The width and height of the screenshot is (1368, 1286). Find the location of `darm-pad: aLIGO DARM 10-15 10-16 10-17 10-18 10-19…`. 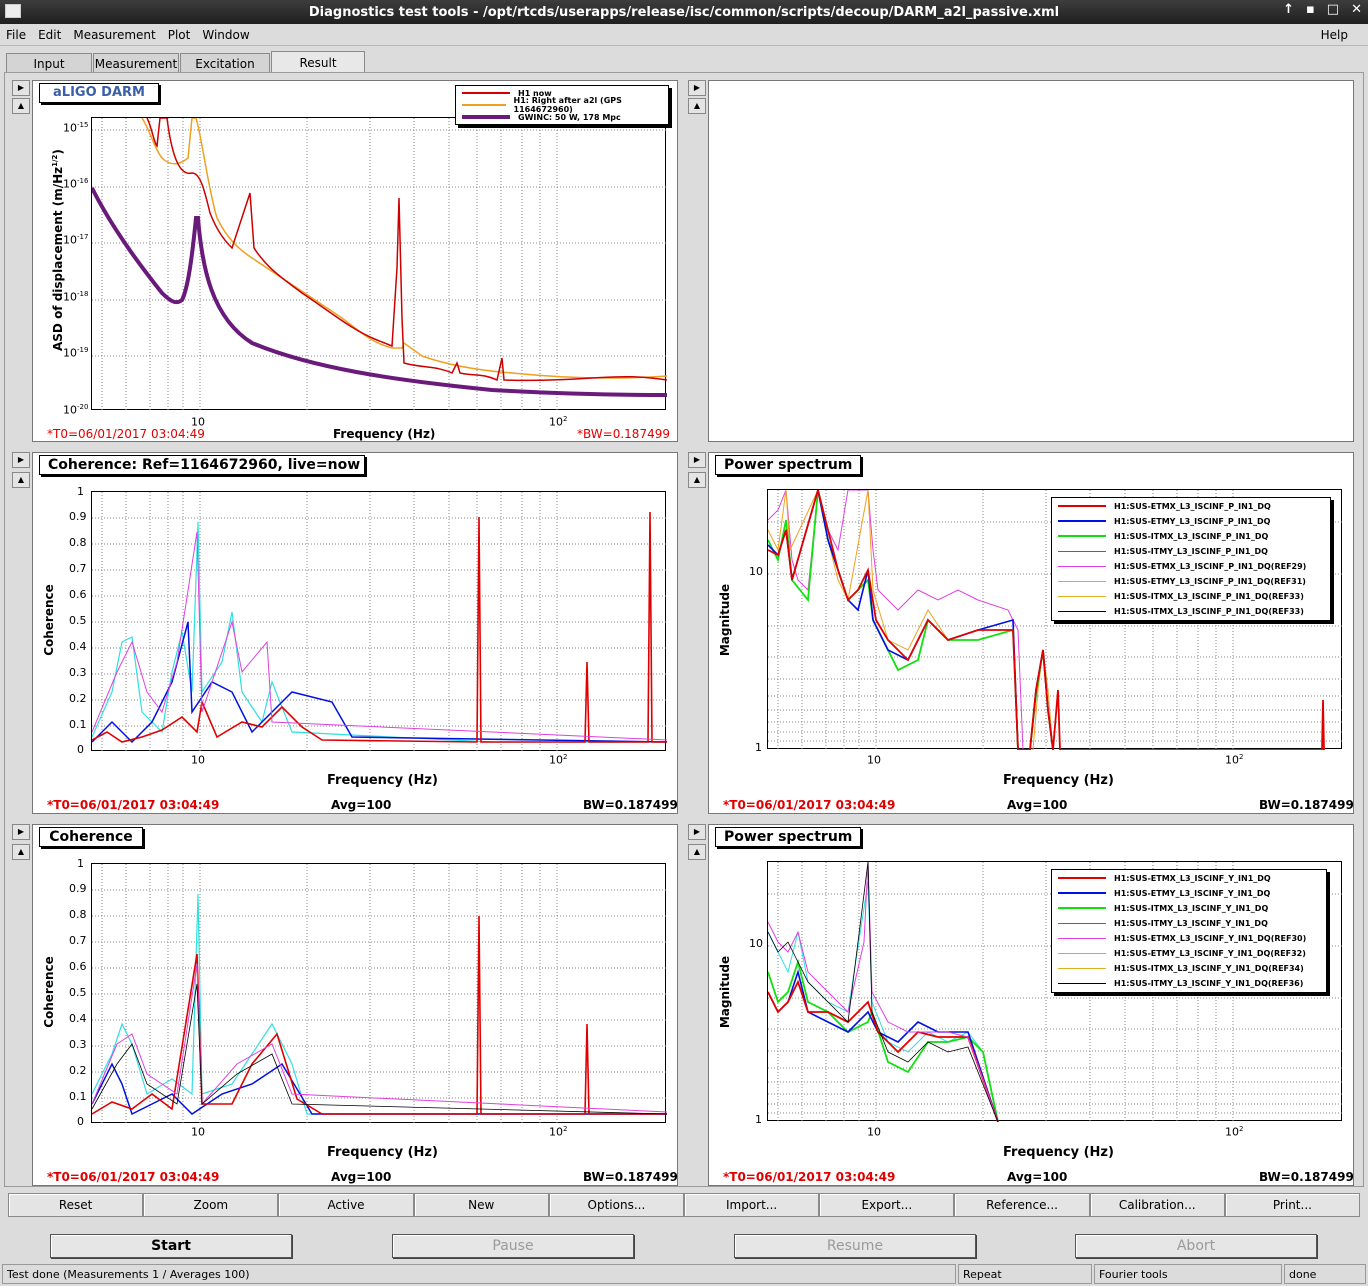

darm-pad: aLIGO DARM 10-15 10-16 10-17 10-18 10-19… is located at coordinates (355, 261).